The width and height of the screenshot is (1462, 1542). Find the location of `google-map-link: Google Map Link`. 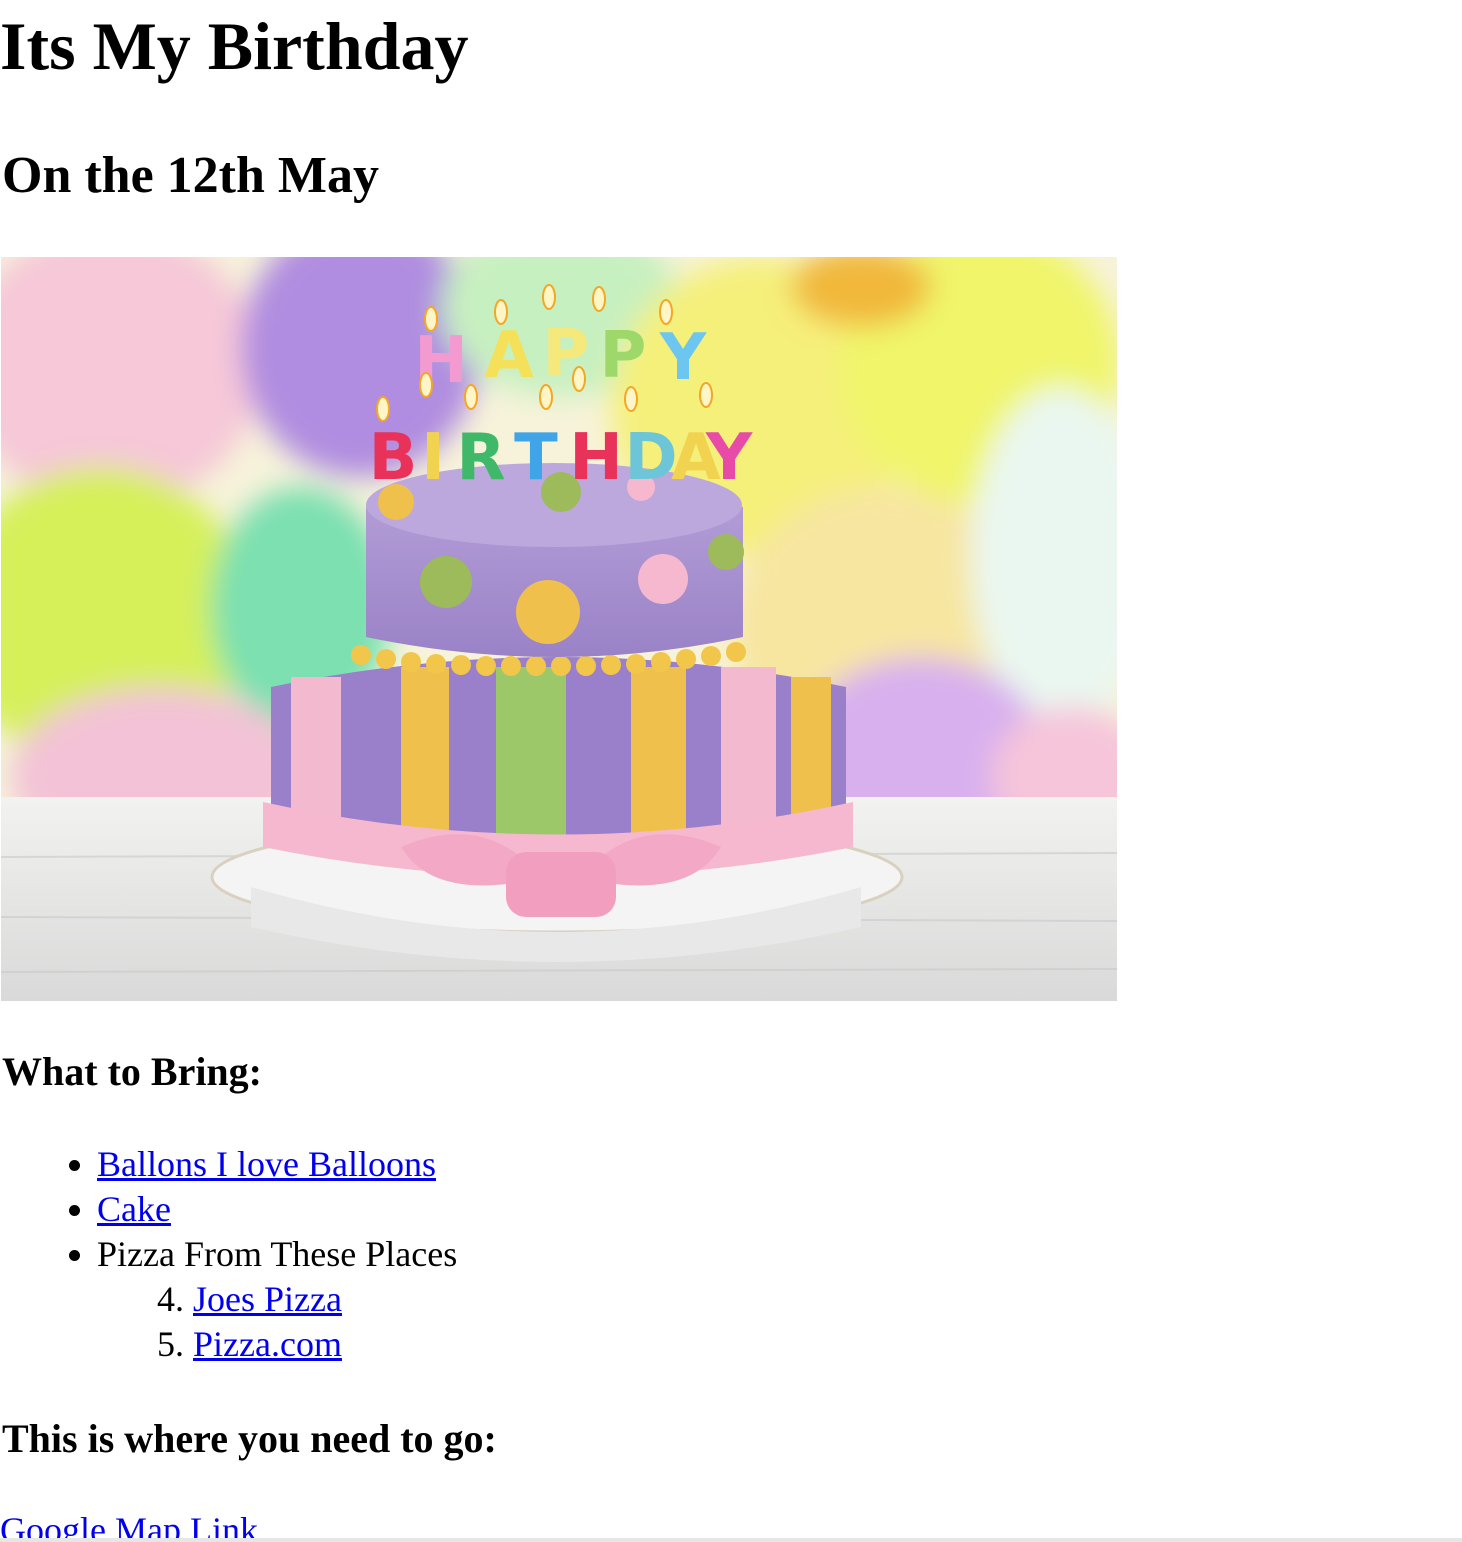

google-map-link: Google Map Link is located at coordinates (129, 1523).